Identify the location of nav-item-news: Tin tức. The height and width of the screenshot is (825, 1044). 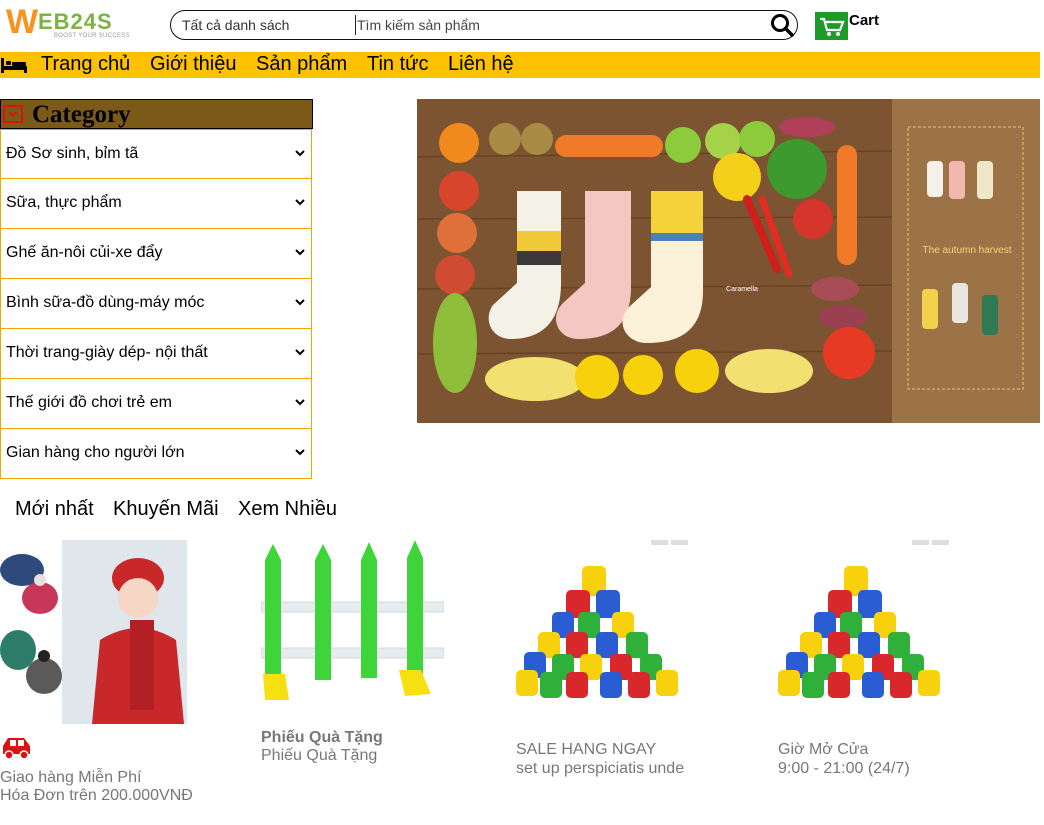
(398, 64).